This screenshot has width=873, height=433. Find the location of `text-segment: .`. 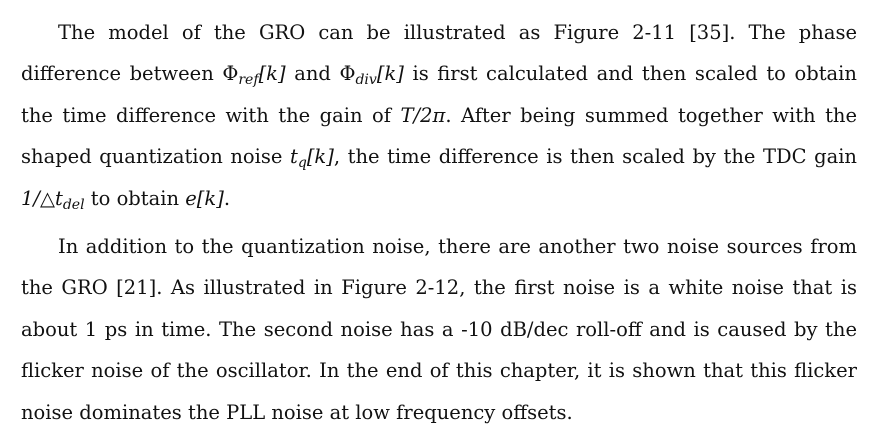

text-segment: . is located at coordinates (227, 198).